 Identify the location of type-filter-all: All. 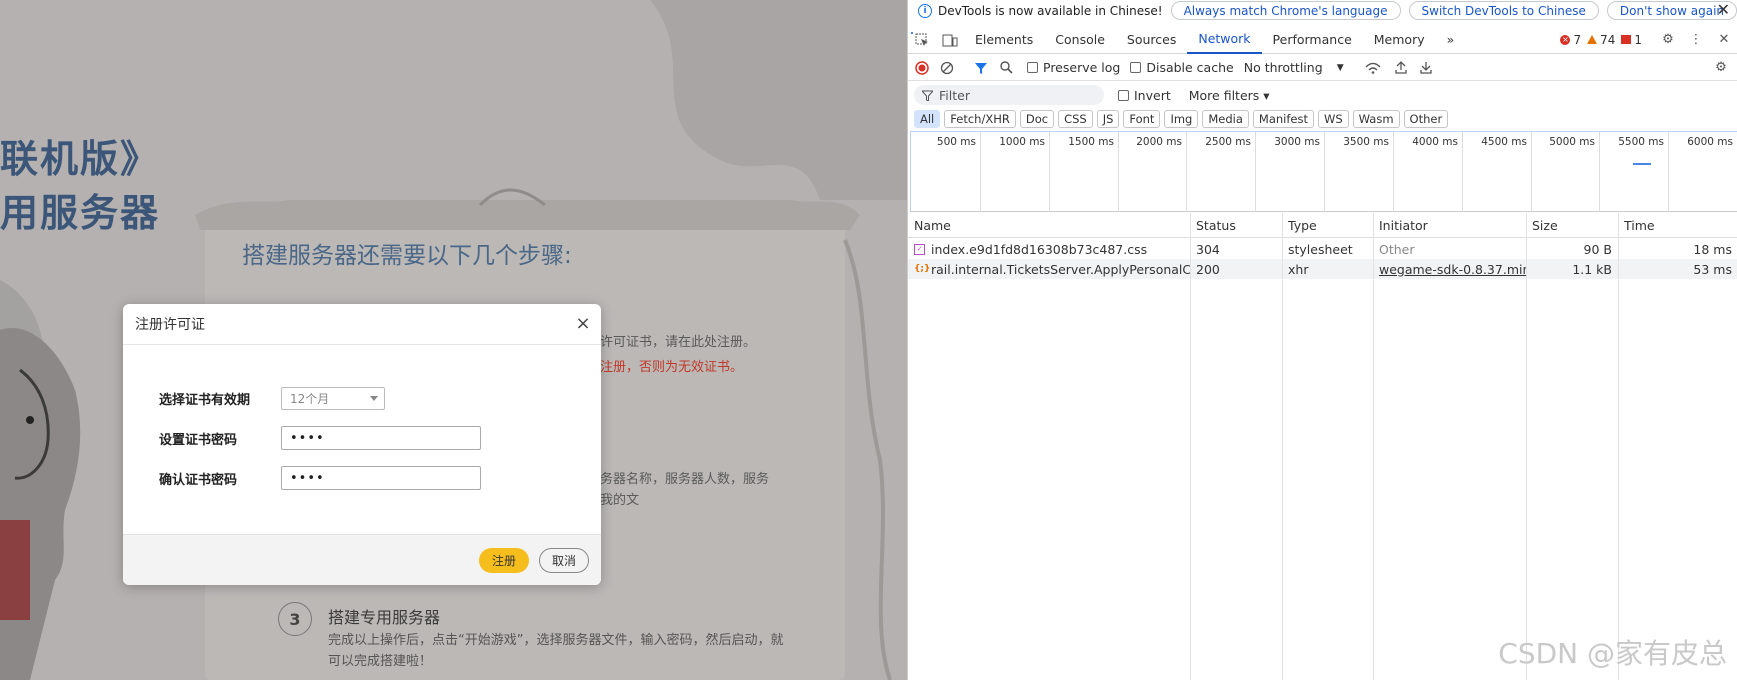
(927, 119).